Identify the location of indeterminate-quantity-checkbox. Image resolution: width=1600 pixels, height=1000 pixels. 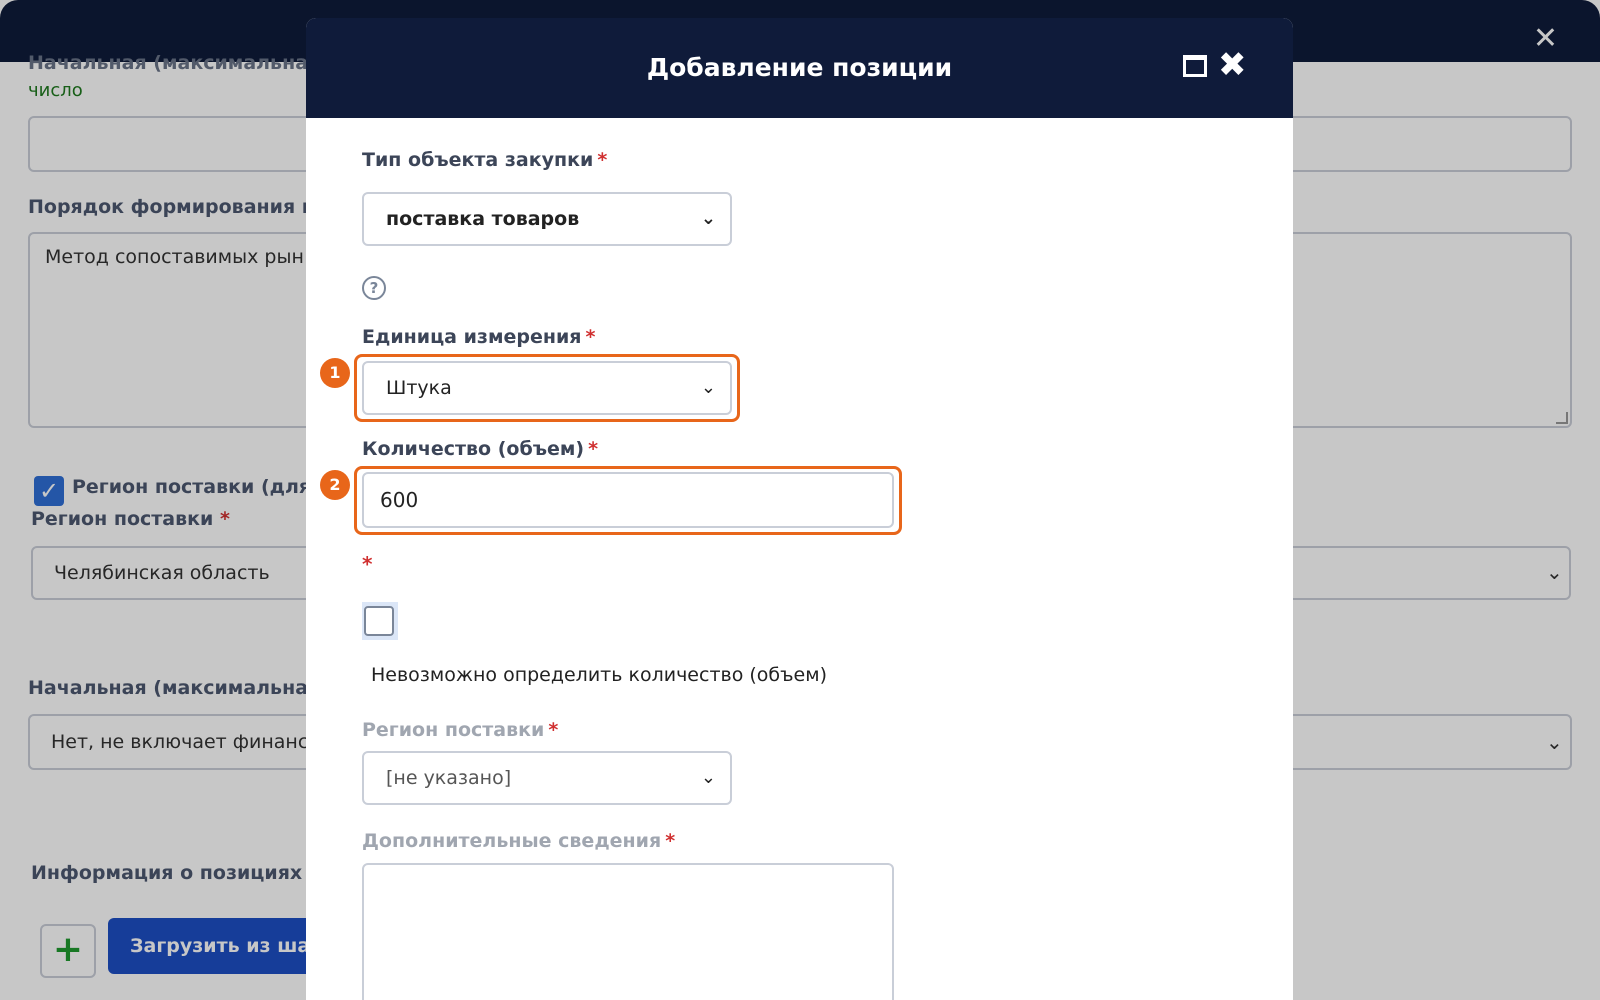
(379, 621).